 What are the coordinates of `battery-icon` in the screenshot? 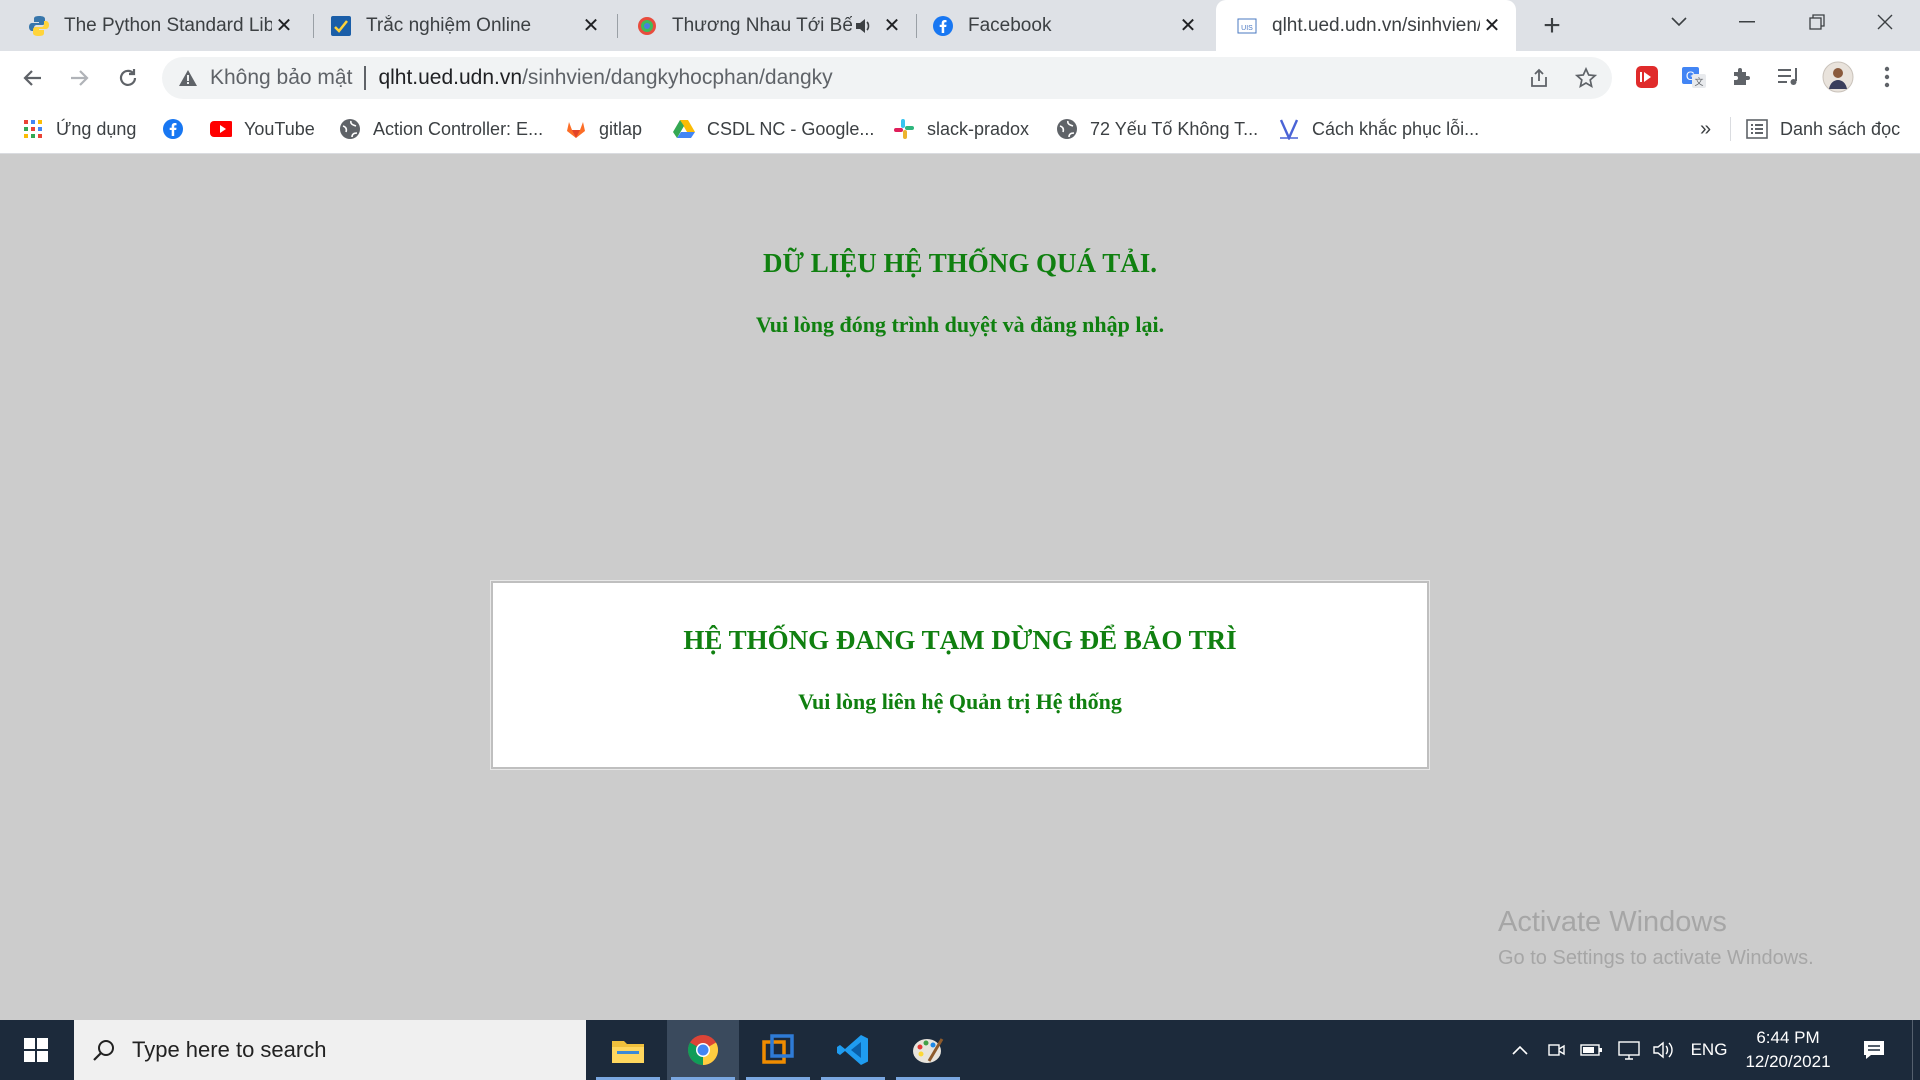 It's located at (1592, 1050).